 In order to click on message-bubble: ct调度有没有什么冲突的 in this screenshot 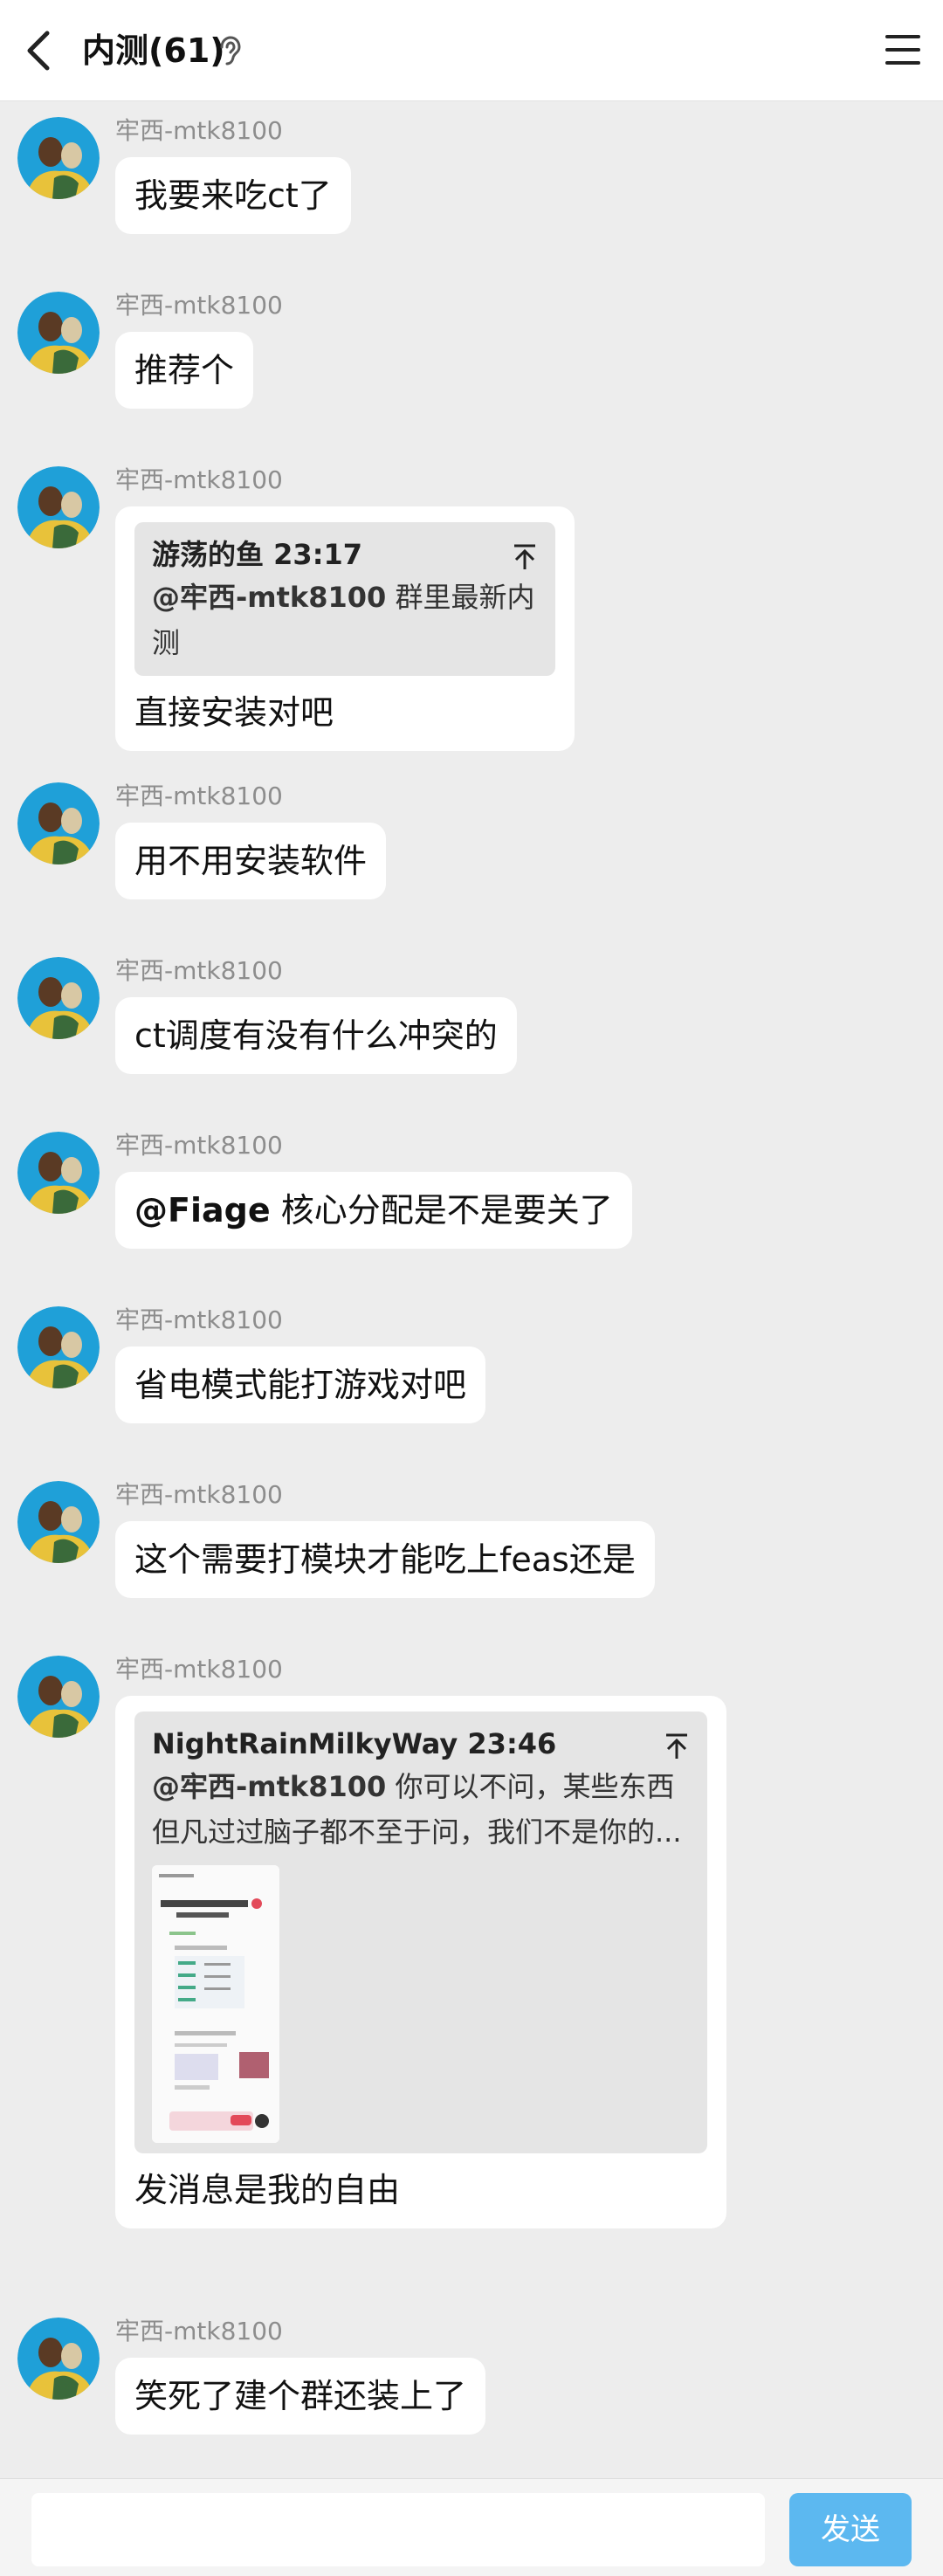, I will do `click(316, 1035)`.